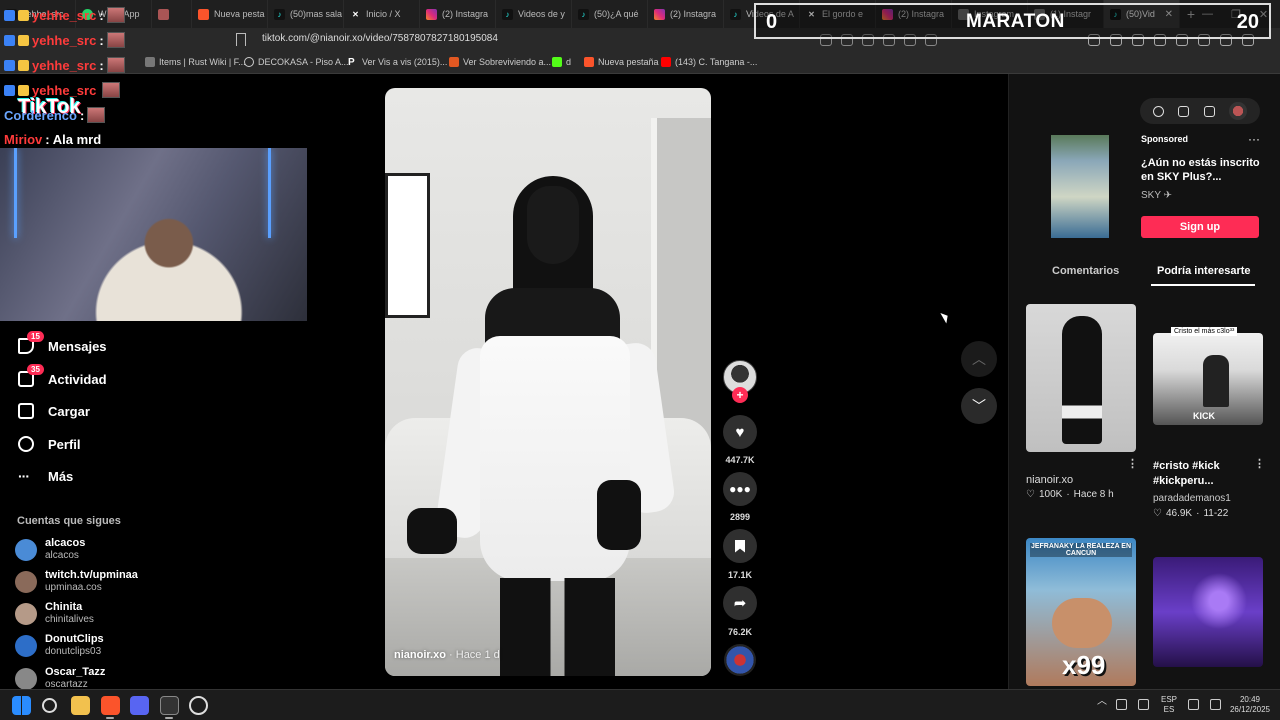 This screenshot has height=720, width=1280. I want to click on search-icon, so click(49, 705).